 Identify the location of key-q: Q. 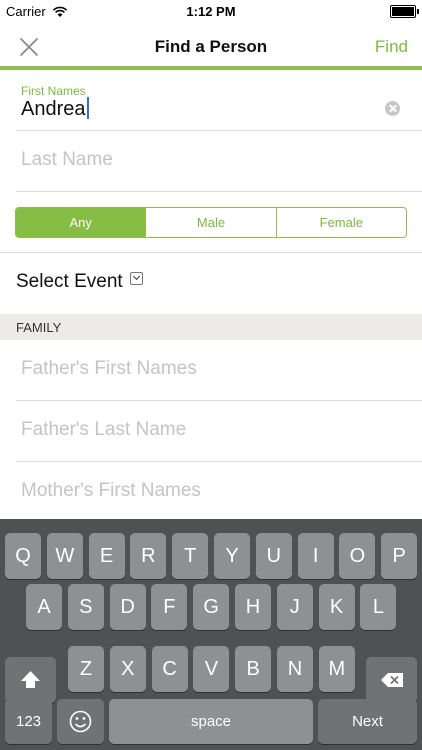
(23, 556).